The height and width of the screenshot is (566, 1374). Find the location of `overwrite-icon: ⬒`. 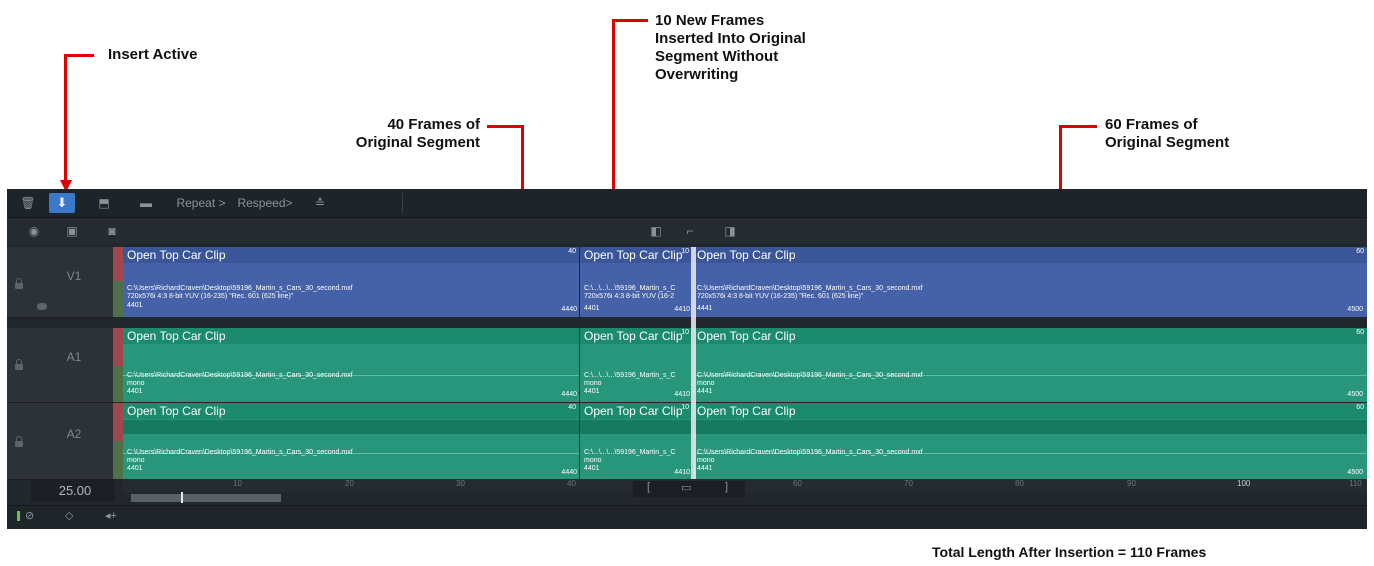

overwrite-icon: ⬒ is located at coordinates (104, 203).